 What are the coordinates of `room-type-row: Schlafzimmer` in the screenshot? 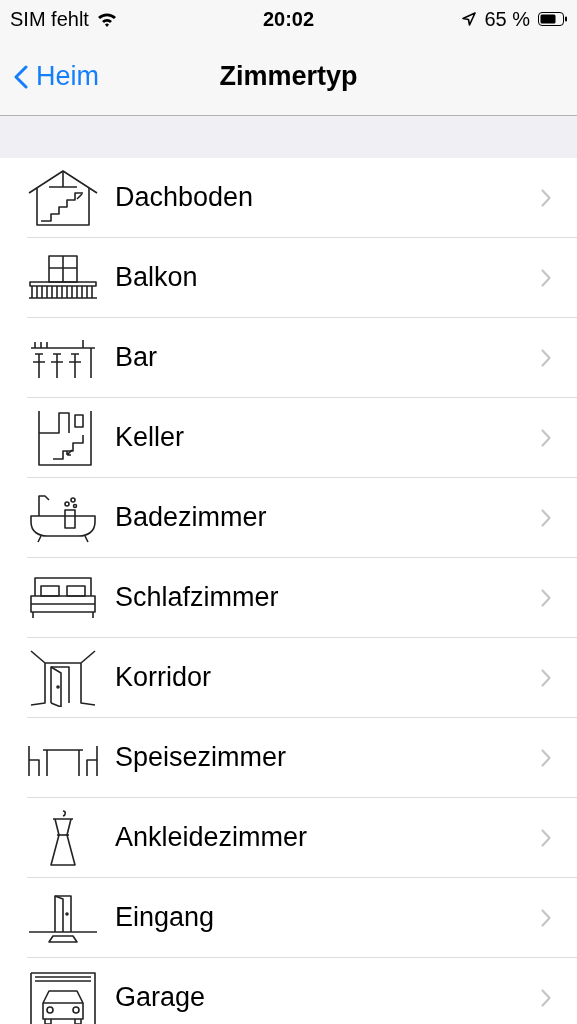 It's located at (302, 598).